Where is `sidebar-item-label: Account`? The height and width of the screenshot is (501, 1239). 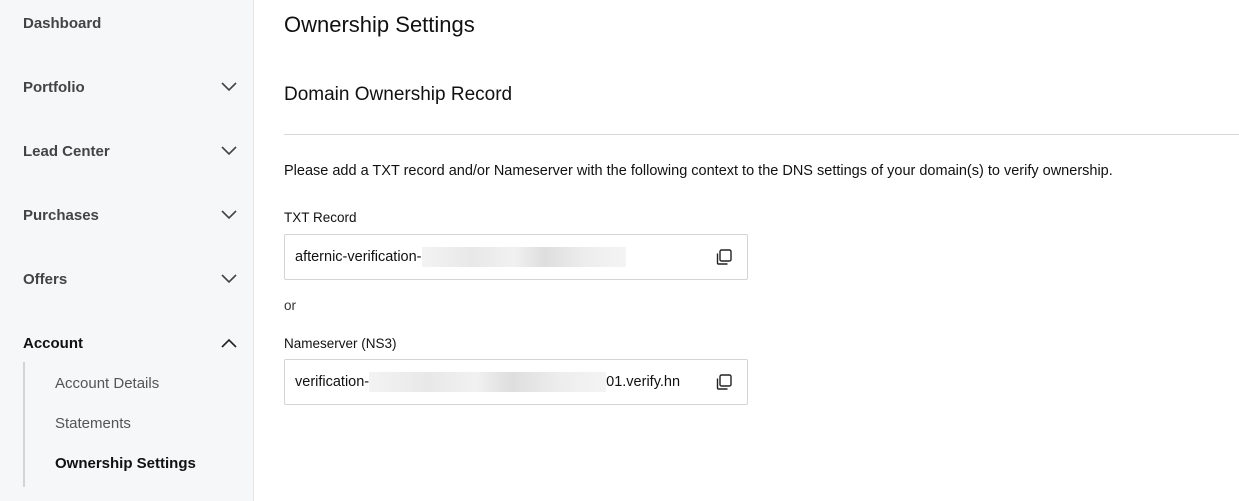
sidebar-item-label: Account is located at coordinates (53, 343).